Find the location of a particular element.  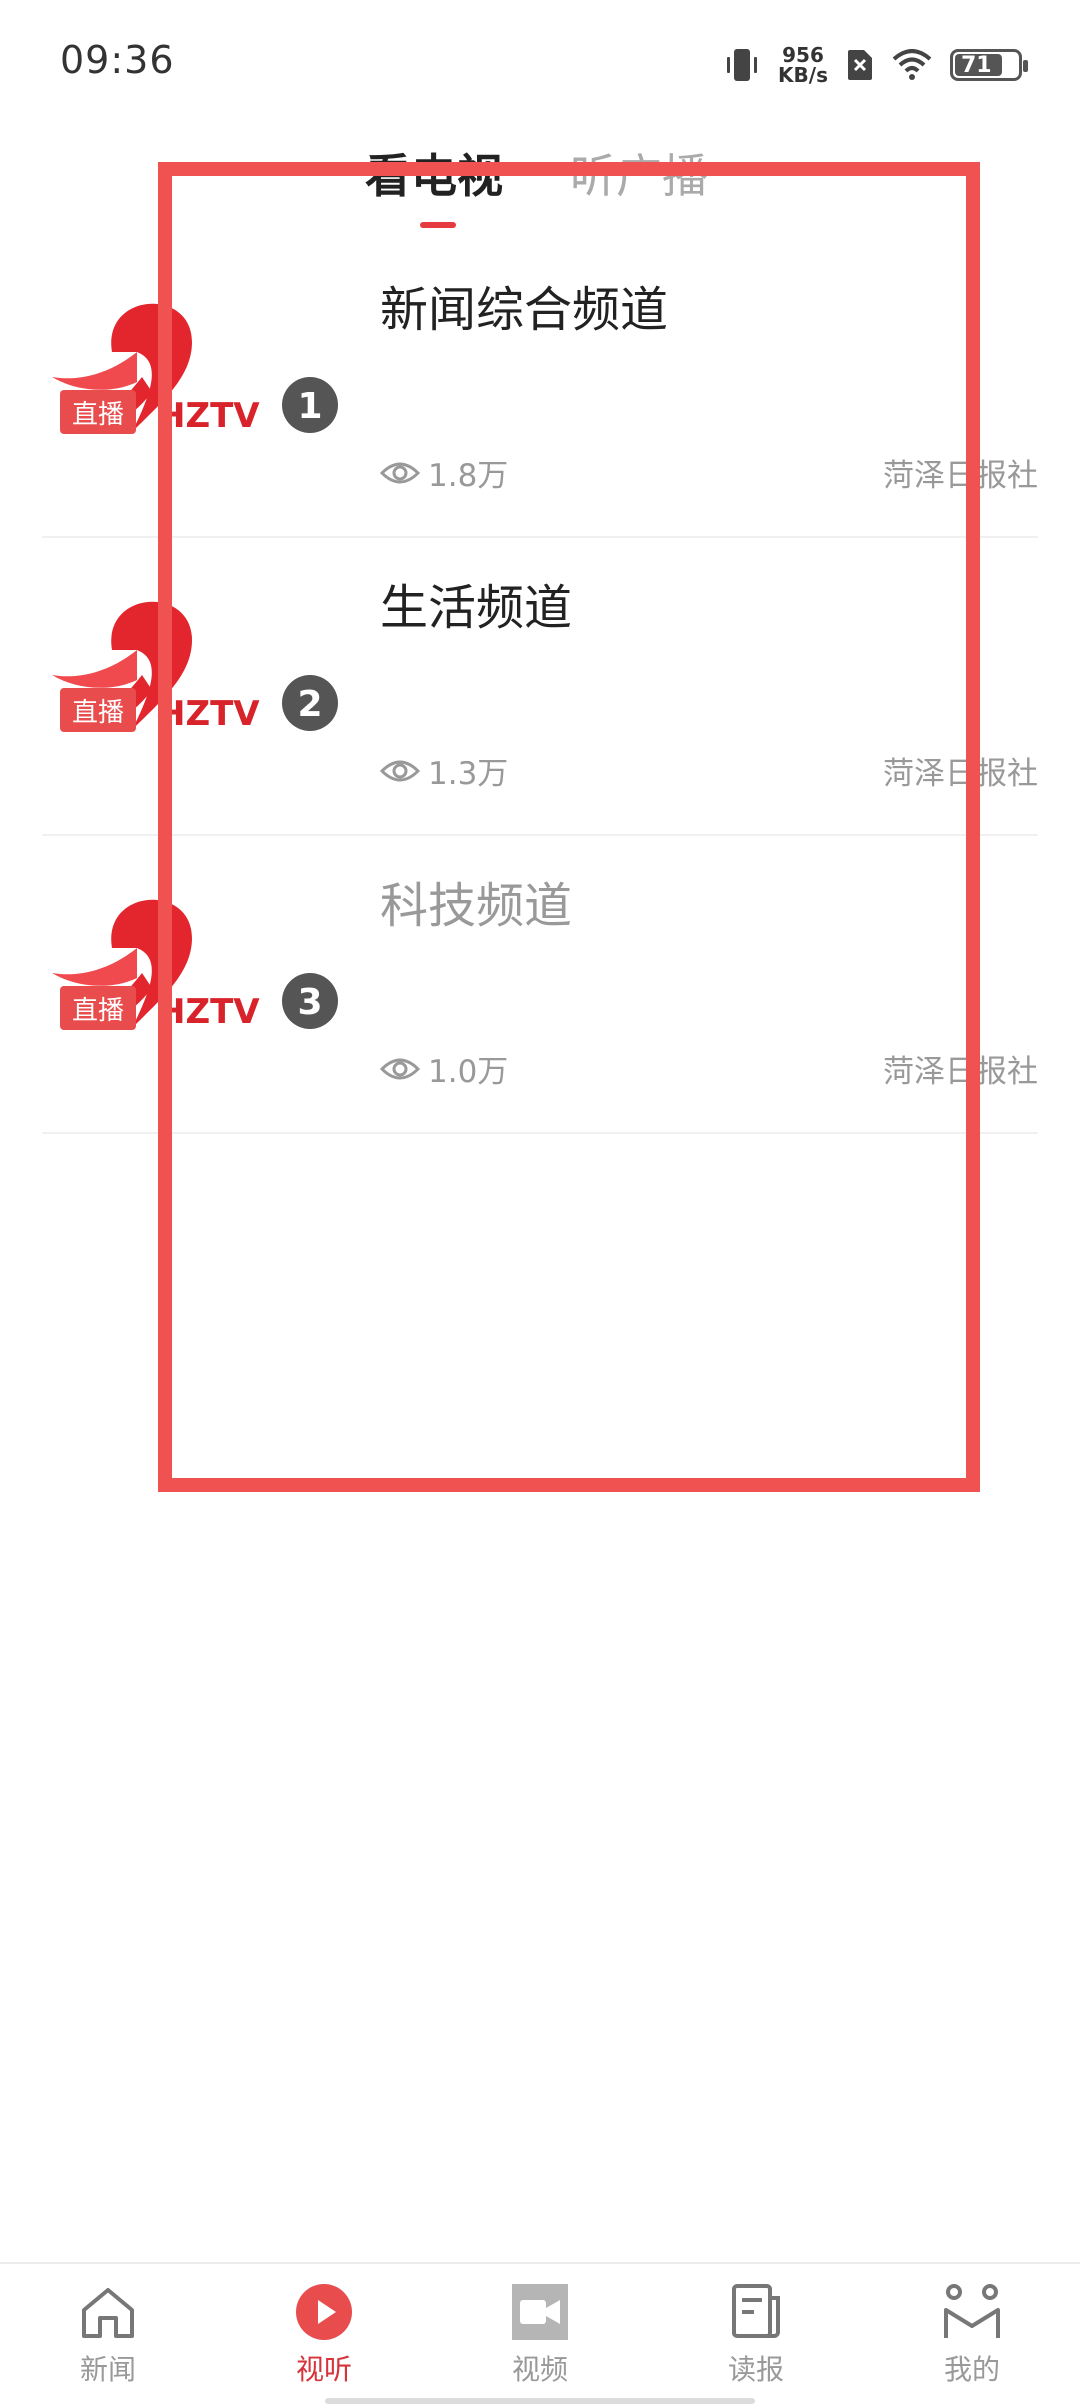

channel-item-news: HZTV 1 直播 新闻综合频道 1.8万 菏泽日报社 is located at coordinates (540, 389).